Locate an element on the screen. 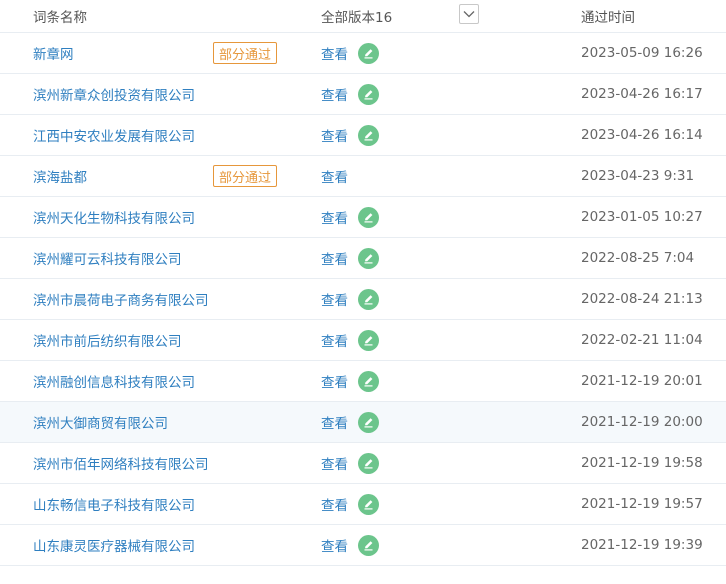  entry-name-link: 新章网 is located at coordinates (53, 53).